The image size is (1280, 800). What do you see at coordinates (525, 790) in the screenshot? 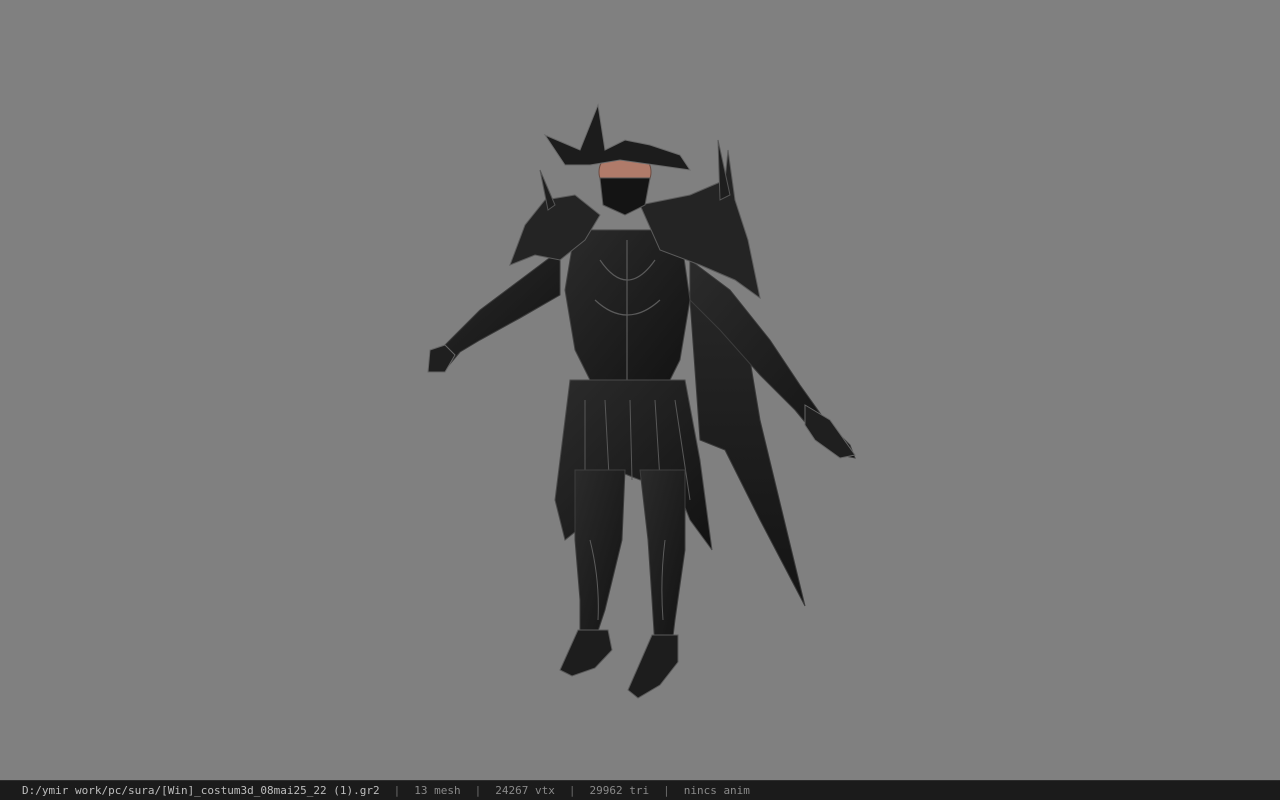
I see `vertex-count-label: 24267 vtx` at bounding box center [525, 790].